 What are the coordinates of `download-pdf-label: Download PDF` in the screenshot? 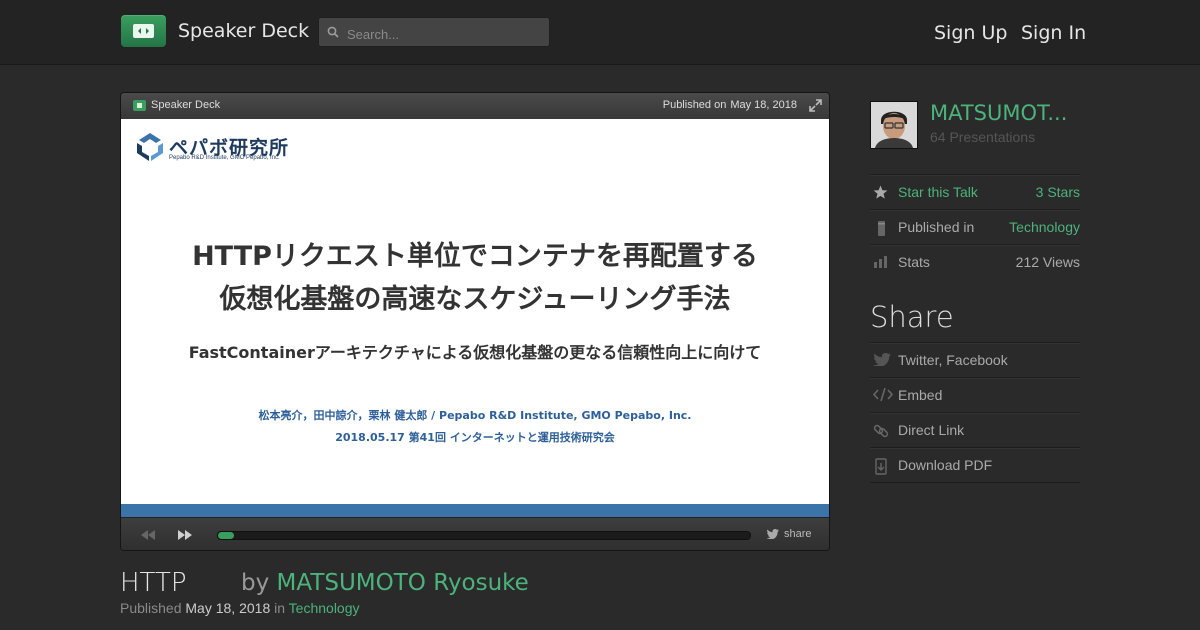 It's located at (945, 465).